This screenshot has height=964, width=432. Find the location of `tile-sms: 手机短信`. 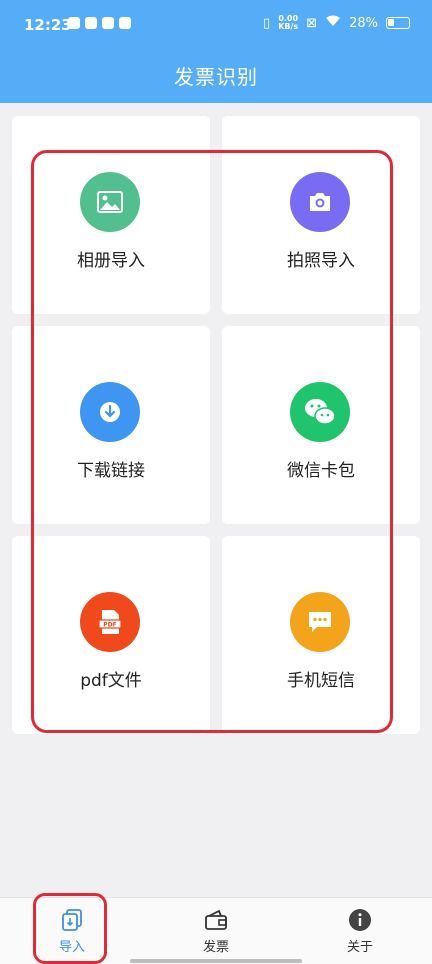

tile-sms: 手机短信 is located at coordinates (321, 635).